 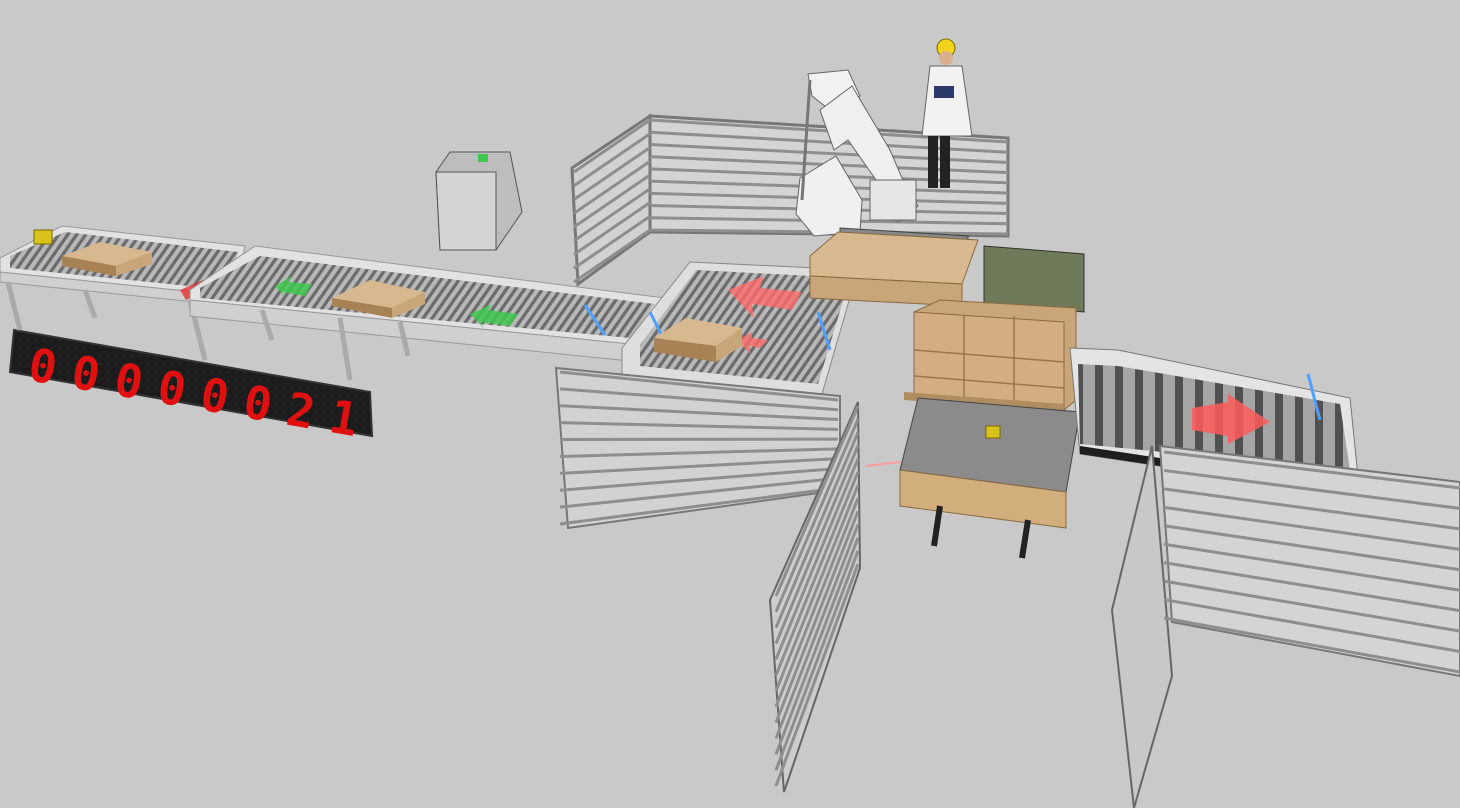 What do you see at coordinates (191, 387) in the screenshot?
I see `counter-display: 00000021` at bounding box center [191, 387].